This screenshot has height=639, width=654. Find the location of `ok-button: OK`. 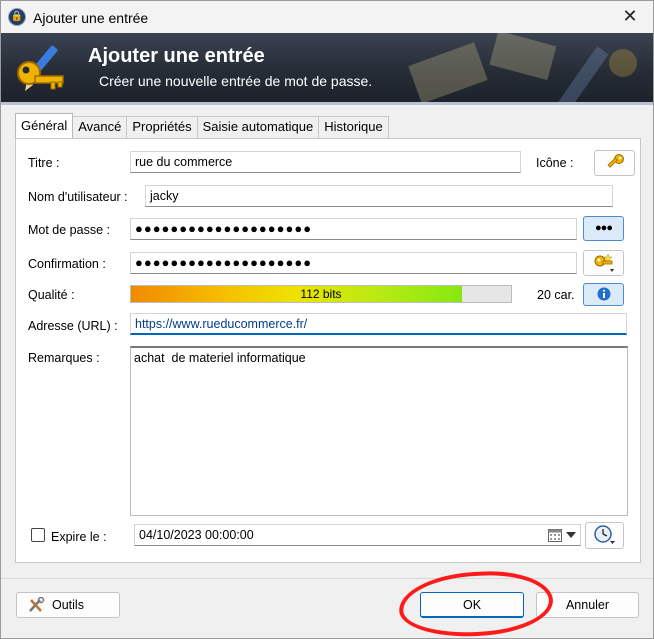

ok-button: OK is located at coordinates (472, 605).